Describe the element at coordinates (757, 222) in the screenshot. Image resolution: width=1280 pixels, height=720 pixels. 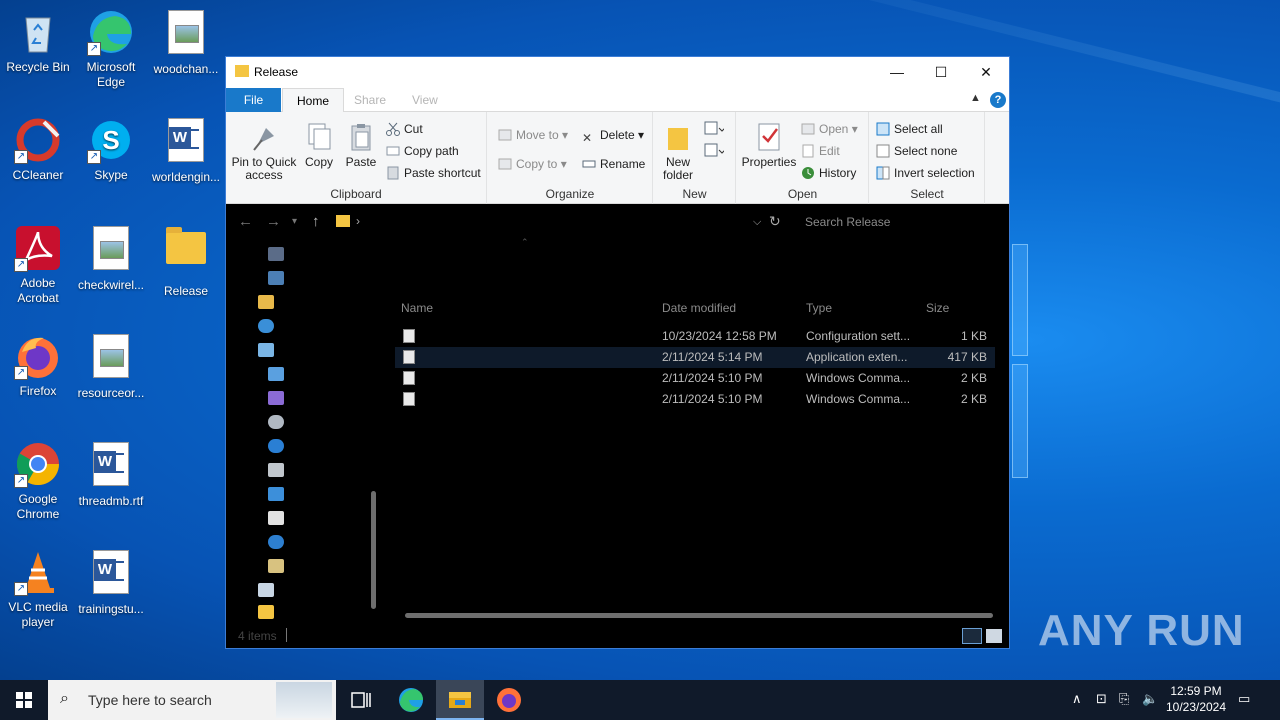
I see `address-dropdown-icon: ⌵` at that location.